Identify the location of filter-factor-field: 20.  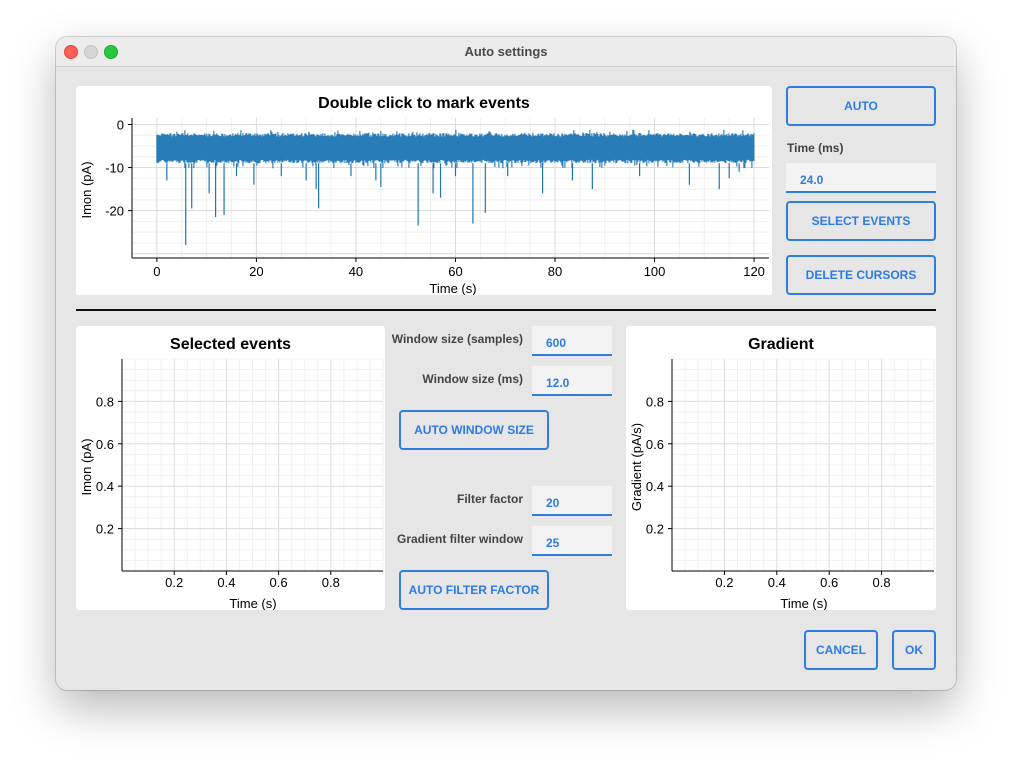
(572, 501).